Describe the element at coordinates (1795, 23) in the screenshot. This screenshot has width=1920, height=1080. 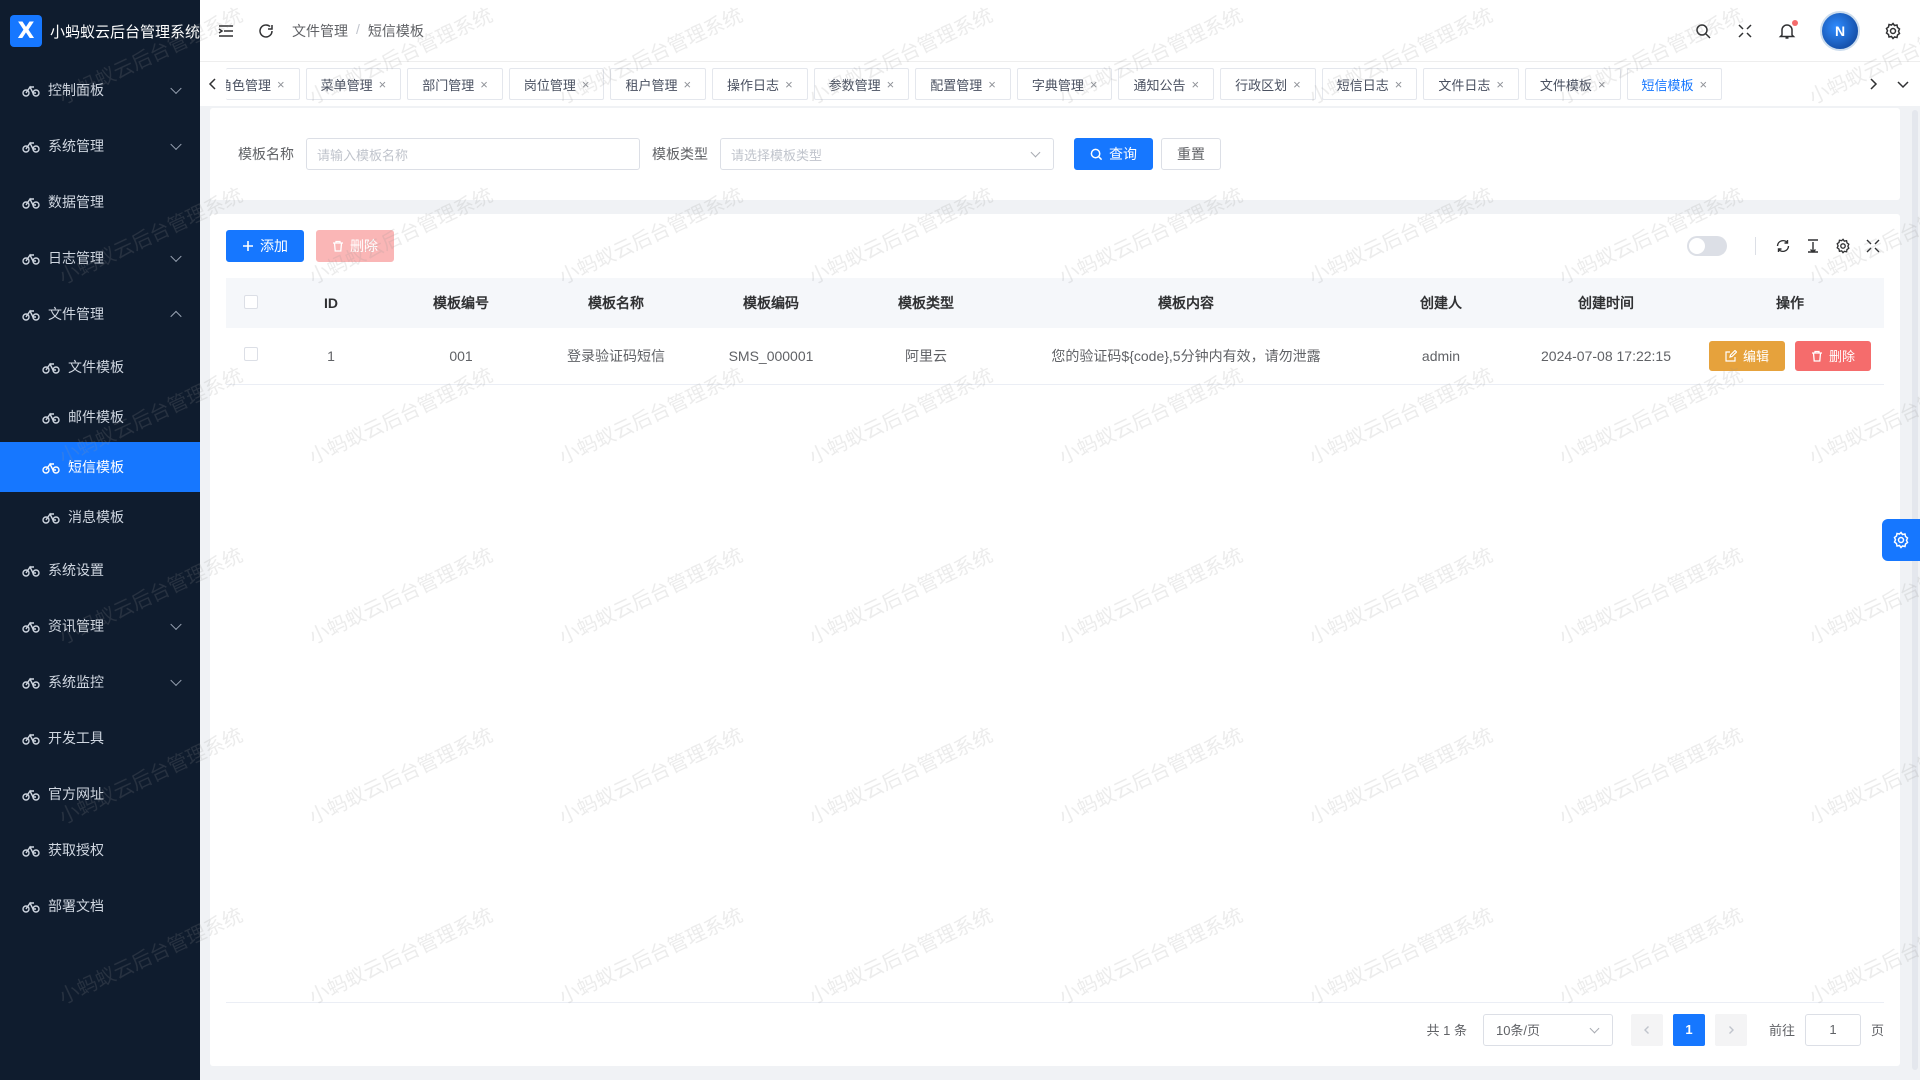
I see `notification-dot` at that location.